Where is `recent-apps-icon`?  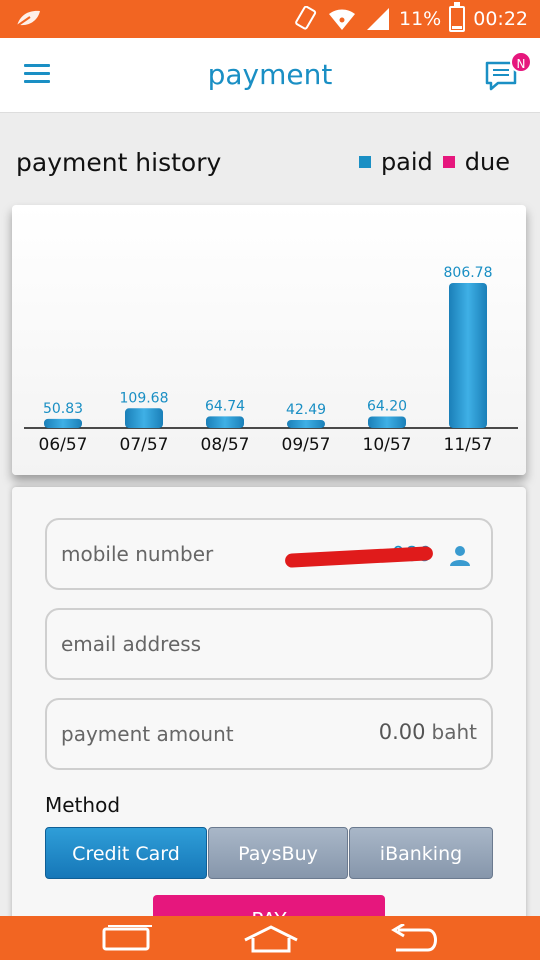
recent-apps-icon is located at coordinates (127, 939).